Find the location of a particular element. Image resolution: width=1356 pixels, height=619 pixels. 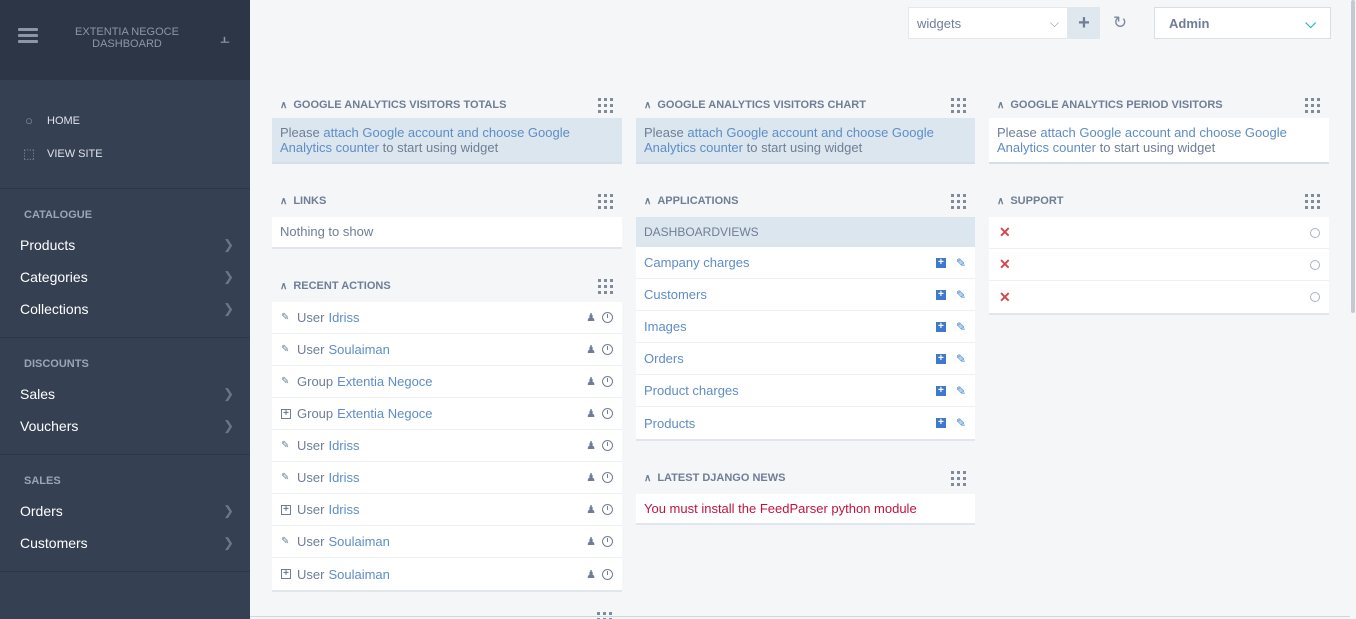

sidebar-item-home: ○ HOME is located at coordinates (125, 120).